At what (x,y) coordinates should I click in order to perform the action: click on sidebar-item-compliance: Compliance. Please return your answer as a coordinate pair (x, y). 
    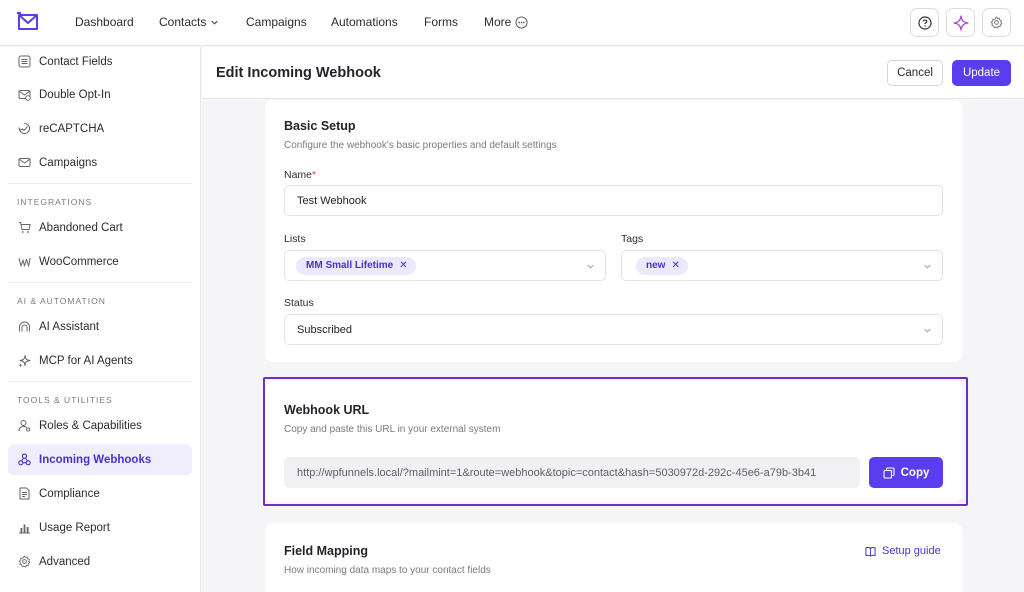
    Looking at the image, I should click on (100, 493).